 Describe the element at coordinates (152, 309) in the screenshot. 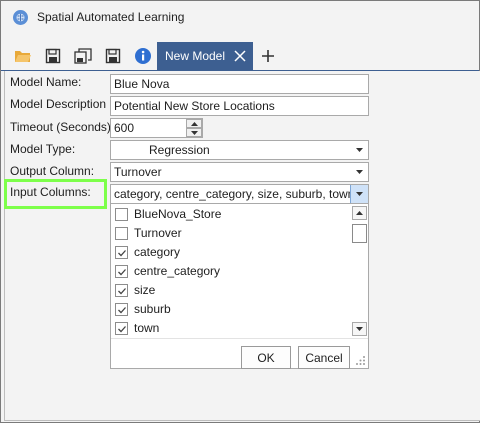

I see `list-item-label: suburb` at that location.